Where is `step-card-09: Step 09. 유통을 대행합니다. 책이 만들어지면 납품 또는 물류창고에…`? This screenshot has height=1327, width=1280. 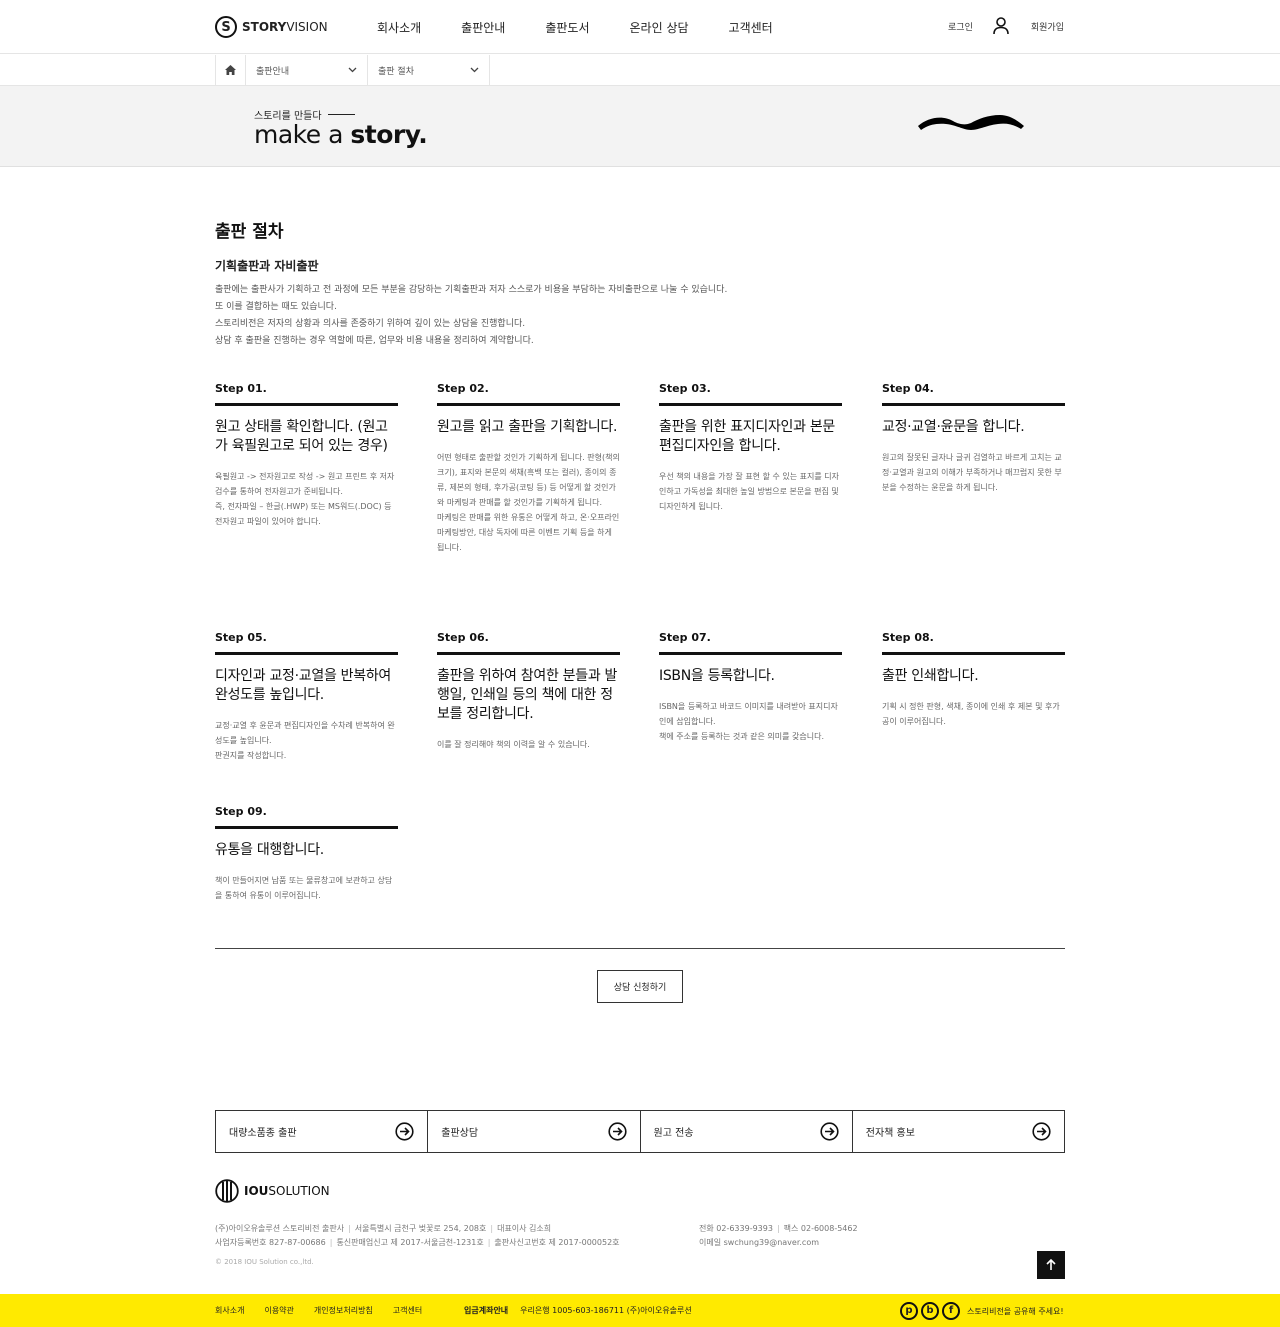 step-card-09: Step 09. 유통을 대행합니다. 책이 만들어지면 납품 또는 물류창고에… is located at coordinates (306, 854).